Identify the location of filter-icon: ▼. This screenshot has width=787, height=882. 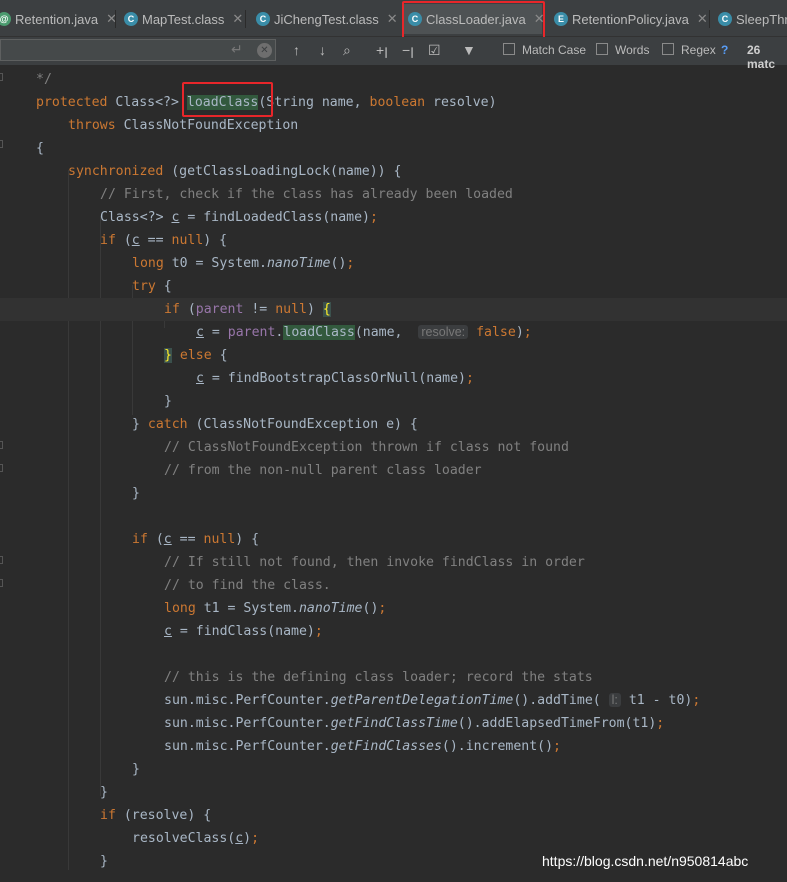
(469, 50).